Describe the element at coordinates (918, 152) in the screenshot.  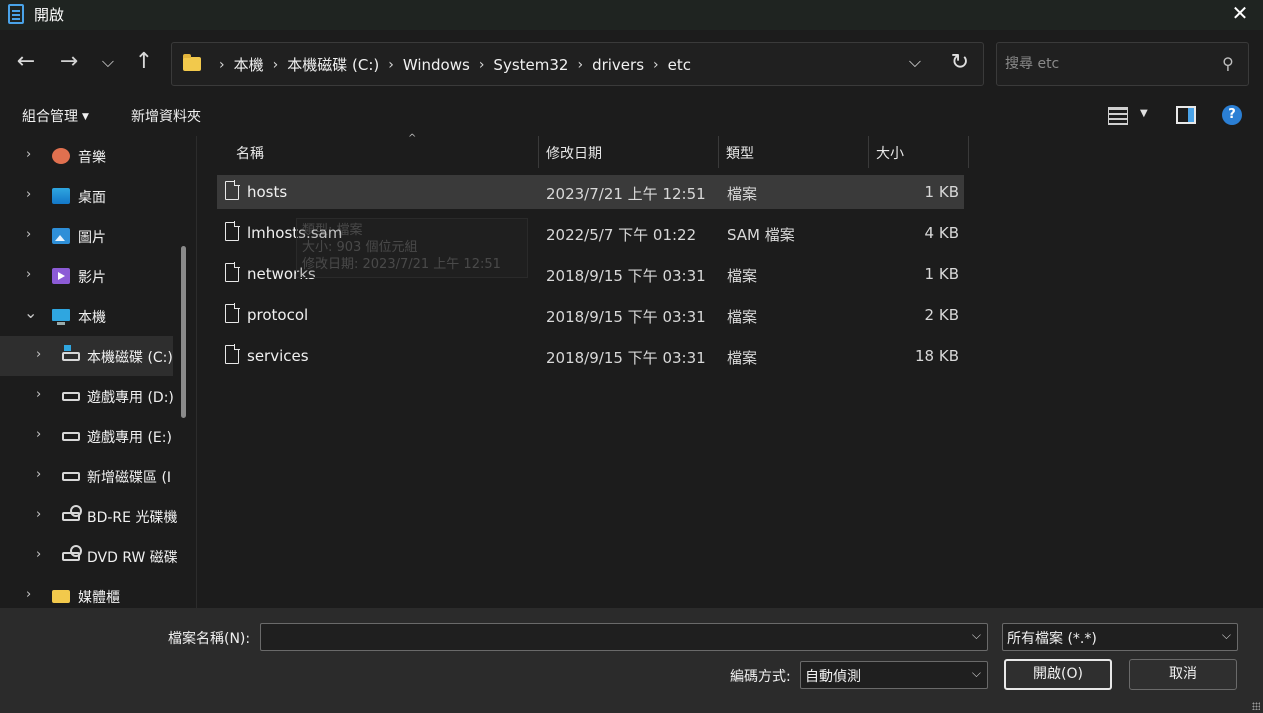
I see `column-header-size: 大小` at that location.